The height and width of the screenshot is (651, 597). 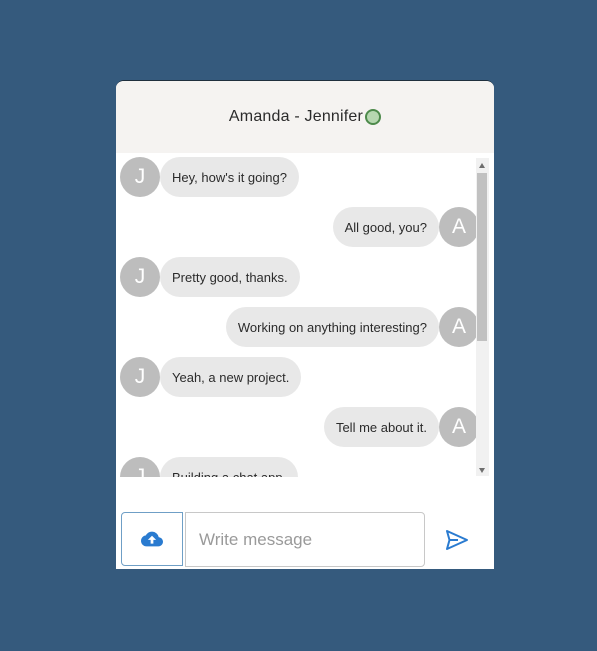 I want to click on scrollbar-thumb, so click(x=482, y=257).